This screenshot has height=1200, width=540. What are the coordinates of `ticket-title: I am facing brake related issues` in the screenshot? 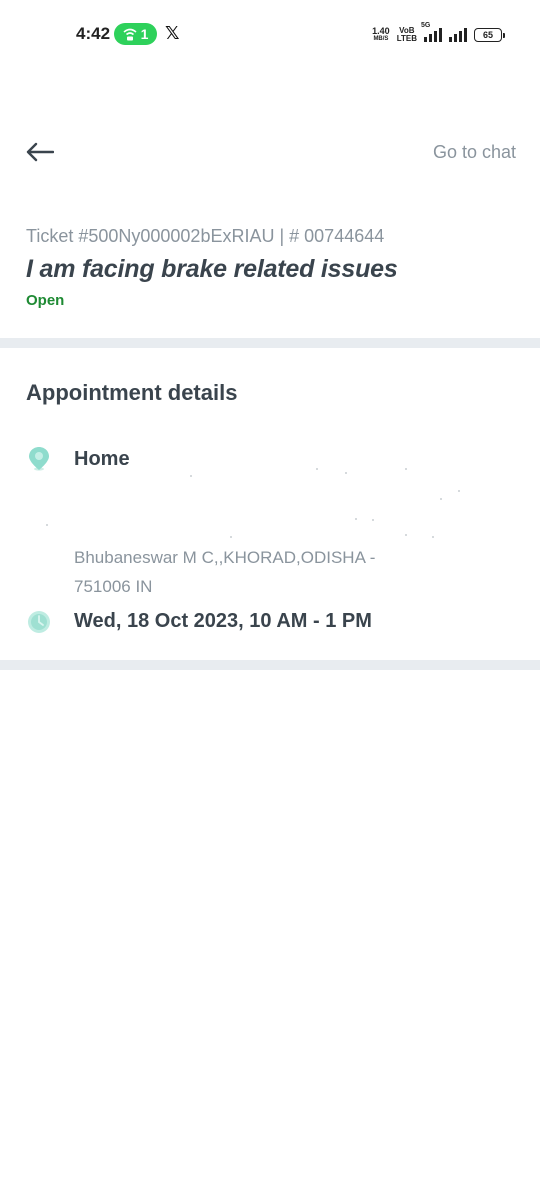 It's located at (212, 269).